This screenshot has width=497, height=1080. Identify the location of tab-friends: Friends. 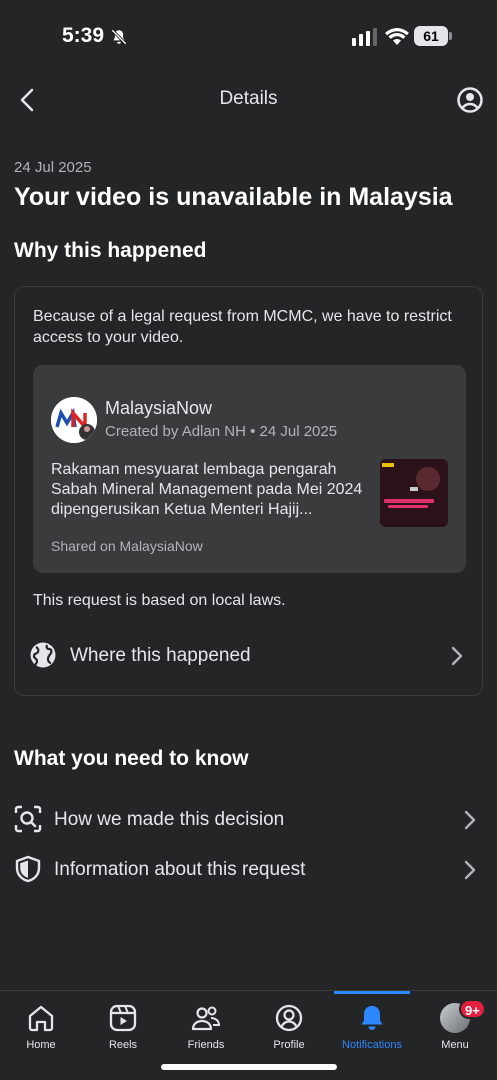
(206, 1026).